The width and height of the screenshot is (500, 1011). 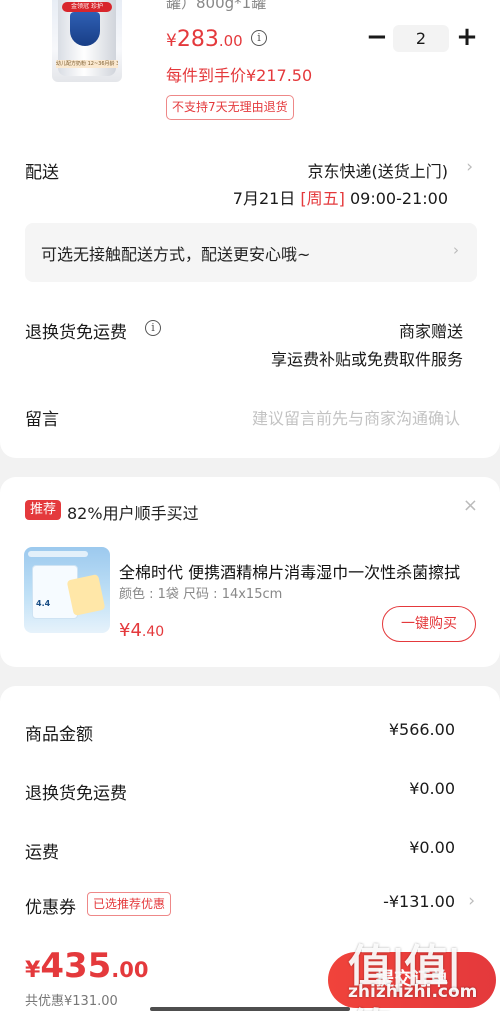 I want to click on site-watermark: 值|值|值 zhizhizhi.com, so click(x=424, y=970).